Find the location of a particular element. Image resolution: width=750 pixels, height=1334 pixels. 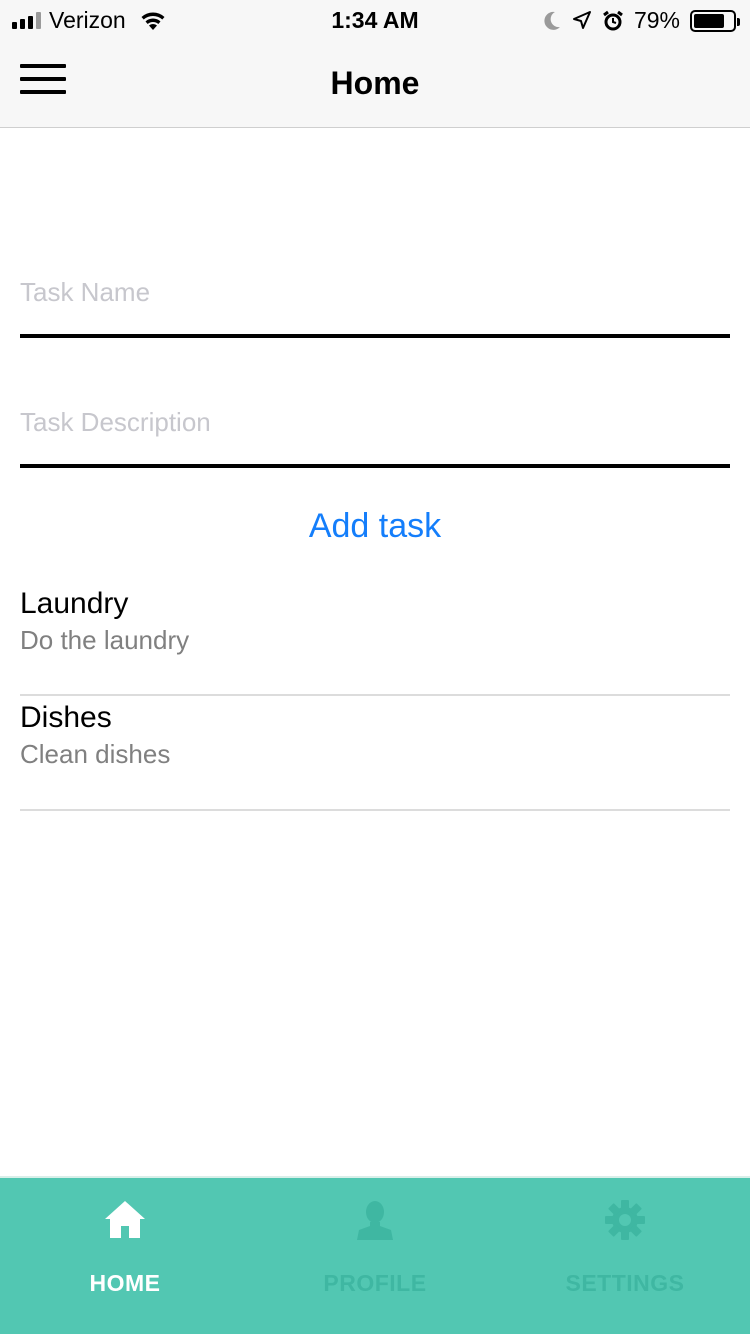

tab-home: HOME is located at coordinates (125, 1256).